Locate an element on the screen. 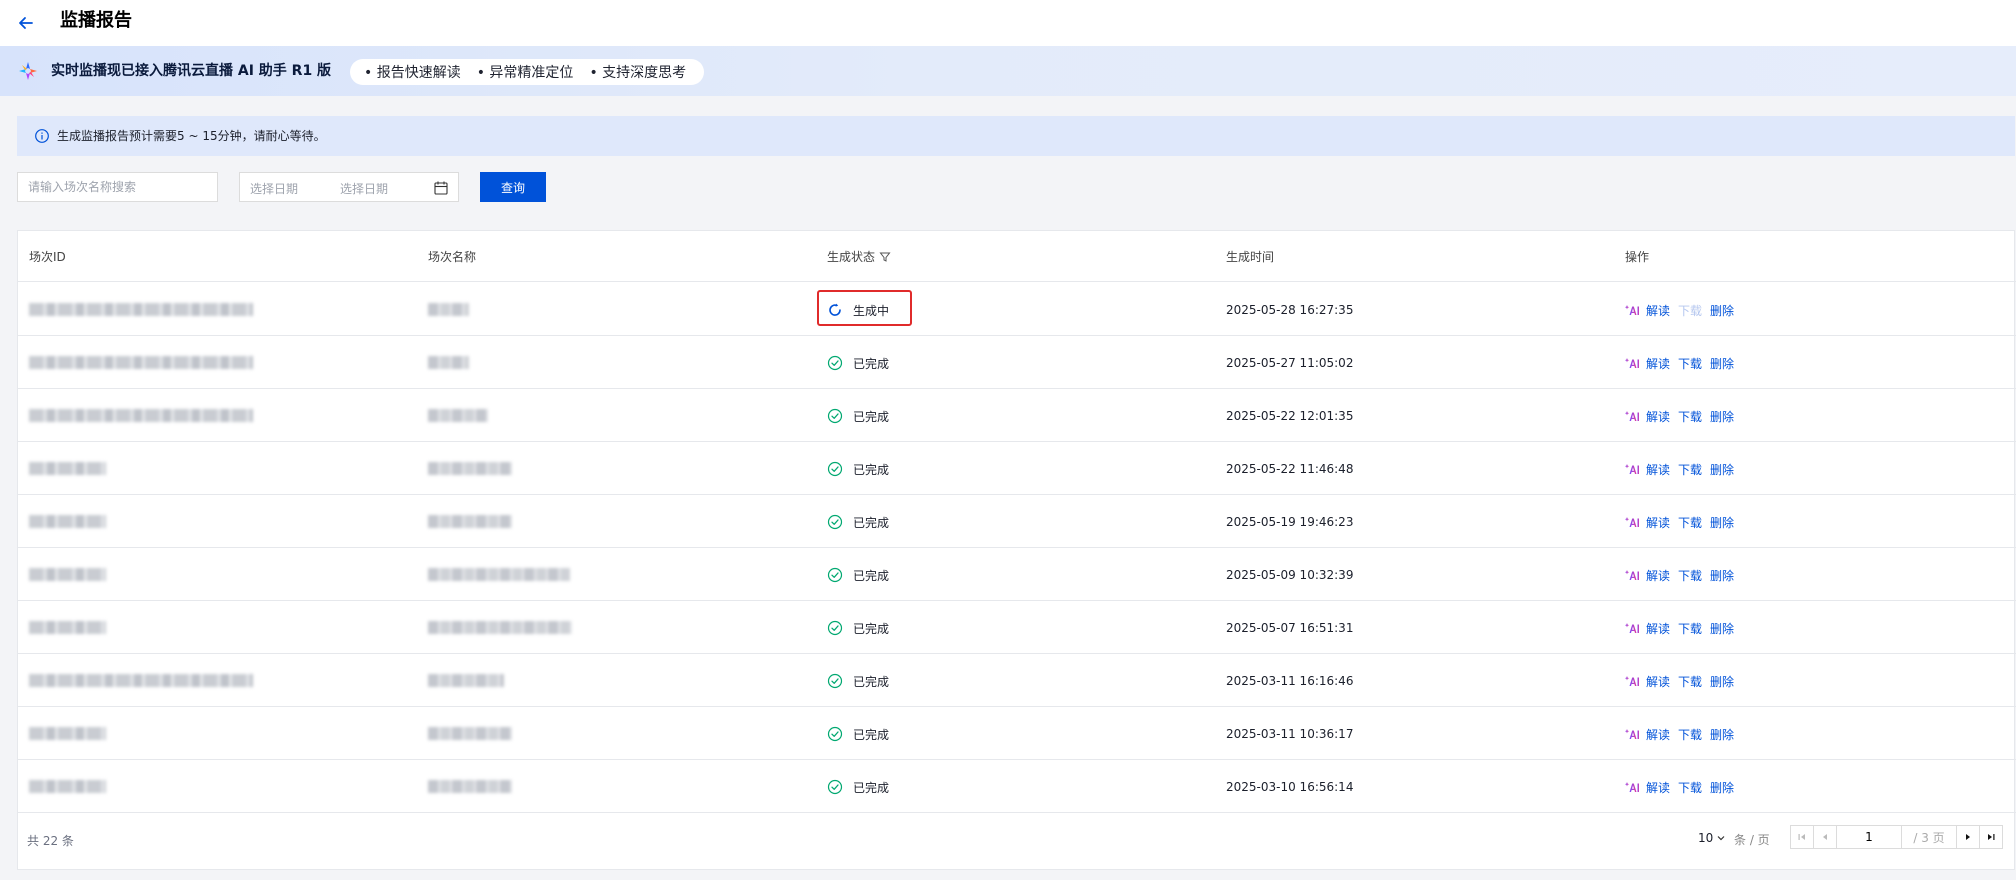  chevron-down-icon is located at coordinates (1721, 838).